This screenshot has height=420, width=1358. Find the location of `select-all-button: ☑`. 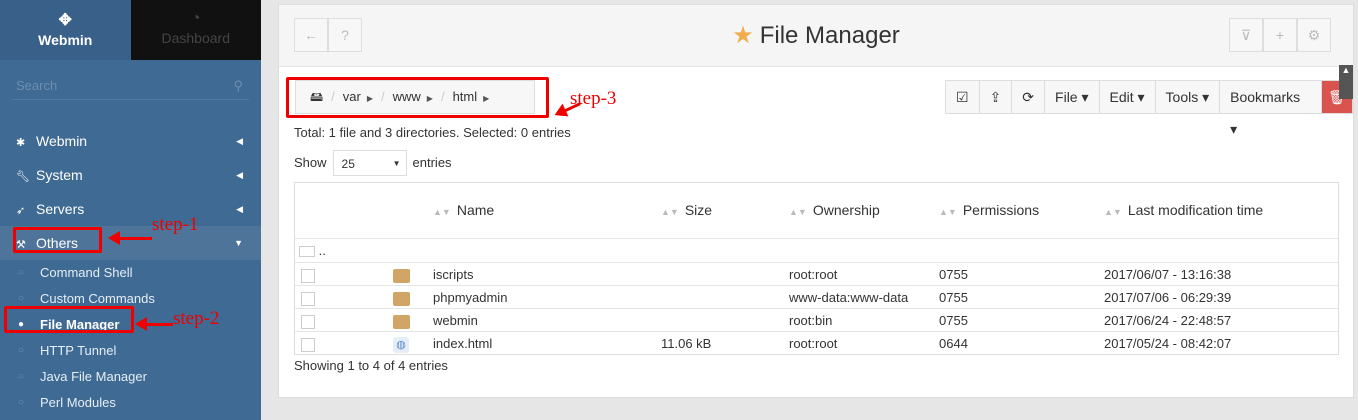

select-all-button: ☑ is located at coordinates (963, 97).